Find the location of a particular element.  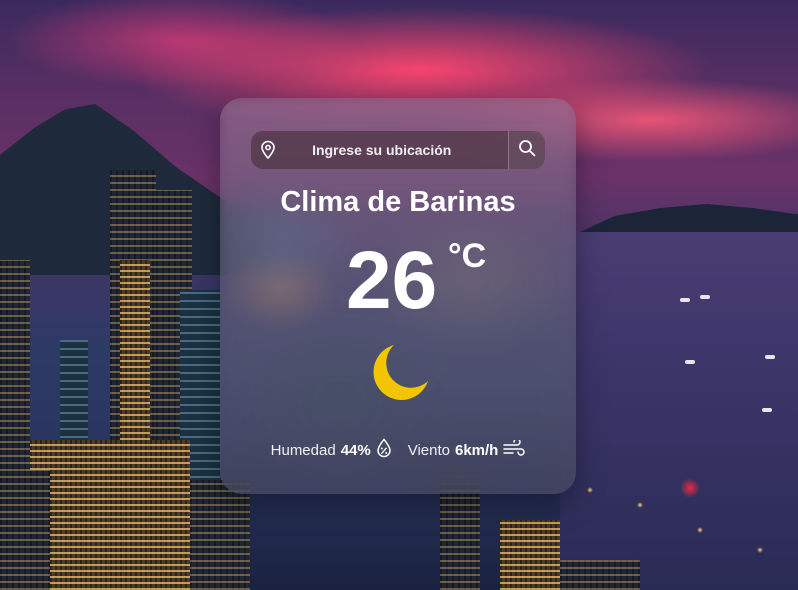

humidity-label: Humedad is located at coordinates (303, 450).